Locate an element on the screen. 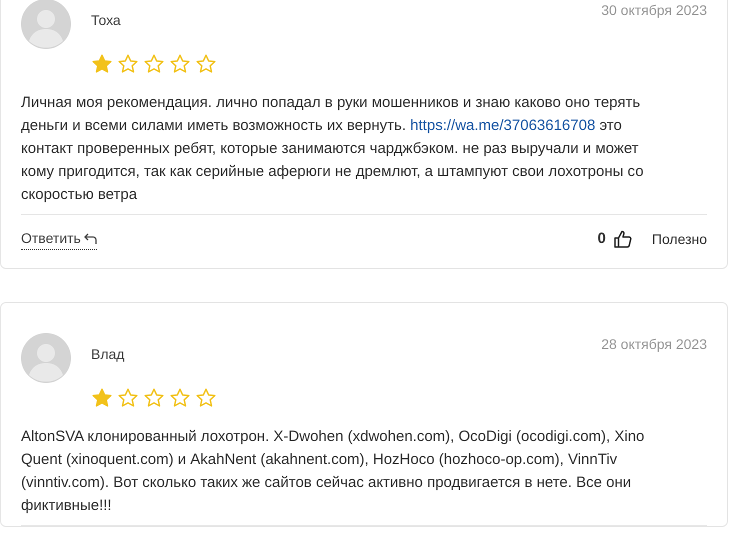  review-text: AltonSVA клонированный лохотрон. X-Dwohen (xdwohen.com), OcoDigi (ocodigi.com), Xino Quent (xinoquent.com) и AkahNent (akahnent.com), HozHoco (hozhoco-op.com), VinnTiv (vinntiv.com). Вот сколько таких же сайтов сейчас активно продвигается в нете. Все они фиктивные!!! is located at coordinates (333, 471).